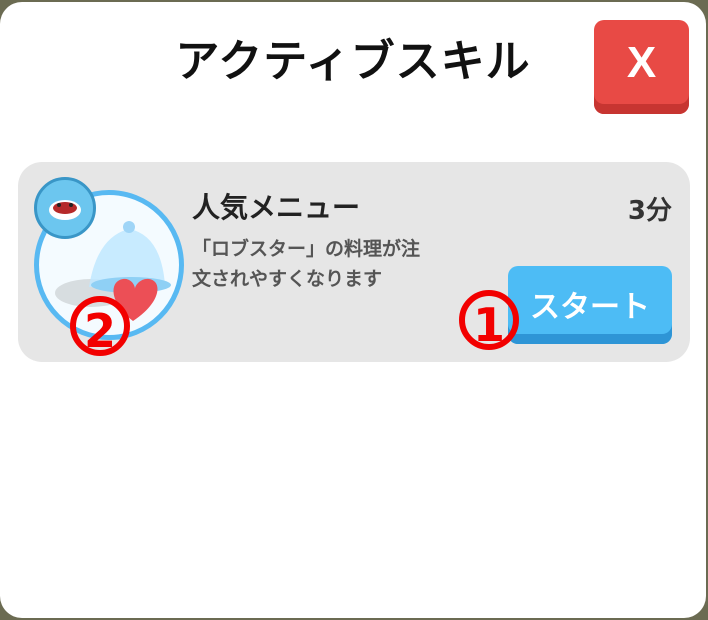 This screenshot has height=620, width=708. What do you see at coordinates (306, 264) in the screenshot?
I see `skill-description: 「ロブスター」の料理が注文されやすくなります` at bounding box center [306, 264].